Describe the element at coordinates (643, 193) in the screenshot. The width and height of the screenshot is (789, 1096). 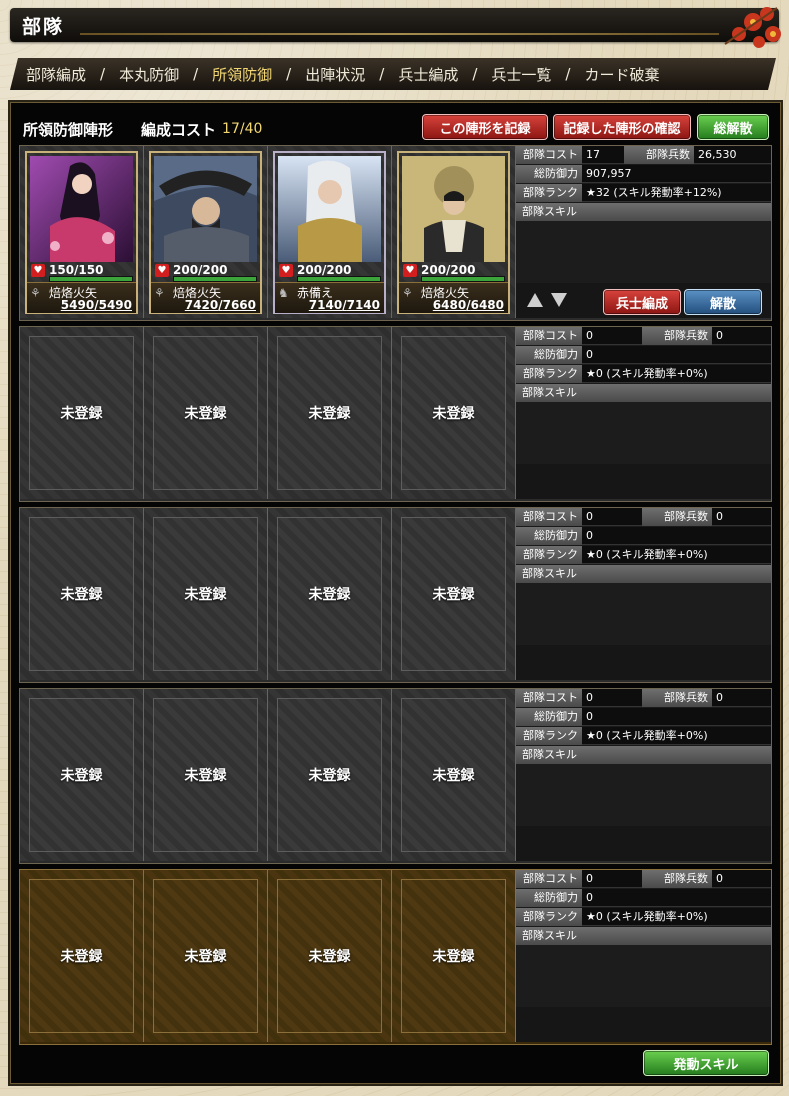
I see `info-row-rank: 部隊ランク ★32 (スキル発動率+12%)` at that location.